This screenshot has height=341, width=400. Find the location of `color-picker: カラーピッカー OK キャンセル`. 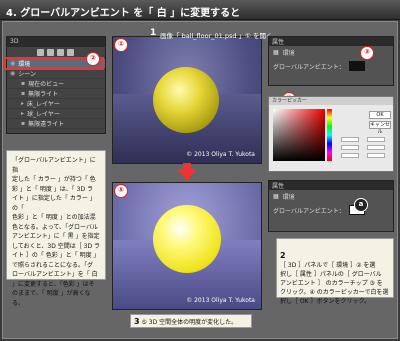

color-picker: カラーピッカー OK キャンセル is located at coordinates (331, 134).